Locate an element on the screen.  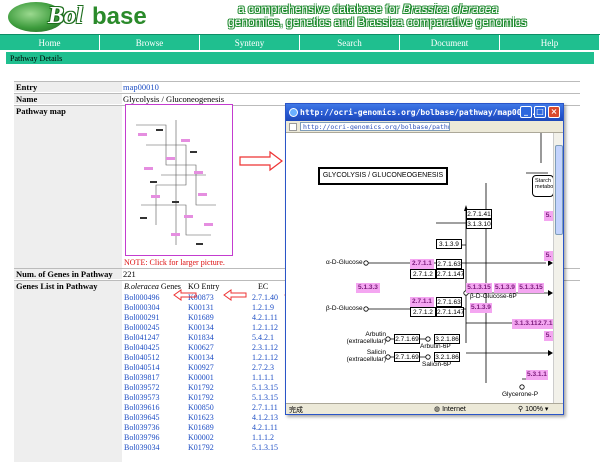
ko-link: K00927 is located at coordinates (201, 367).